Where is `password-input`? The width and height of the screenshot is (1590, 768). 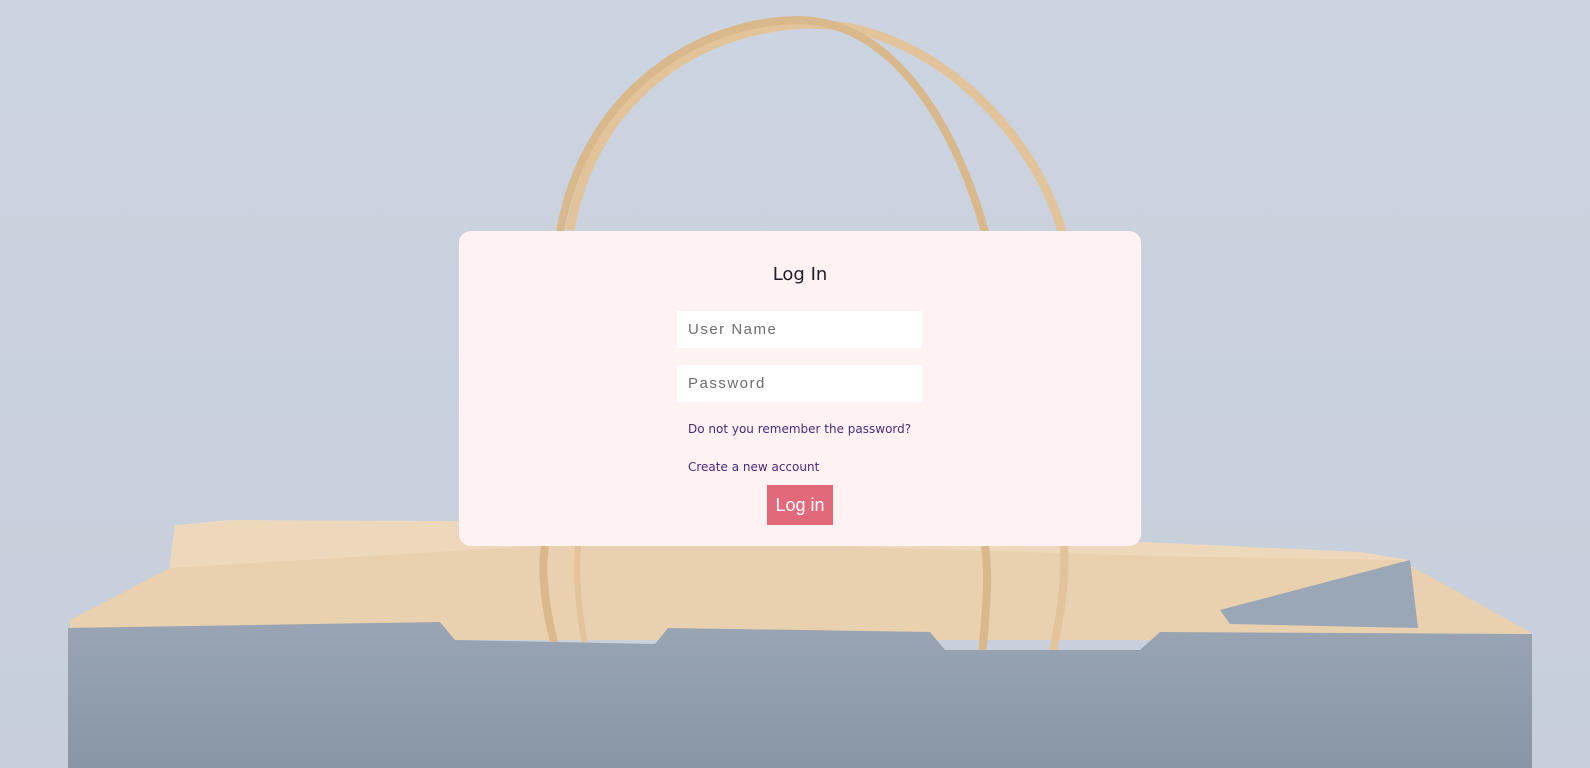
password-input is located at coordinates (799, 383).